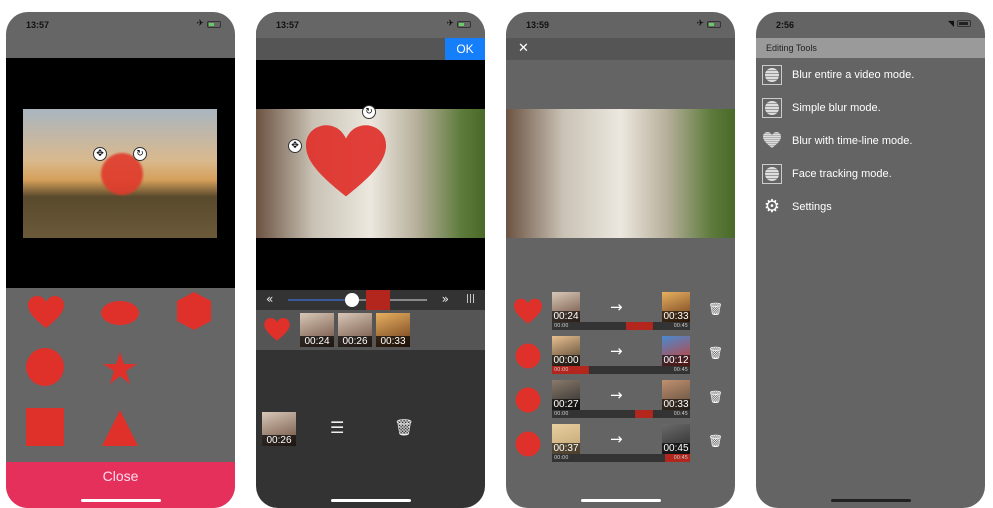 The height and width of the screenshot is (508, 993). I want to click on range-start-label: 00:00, so click(561, 326).